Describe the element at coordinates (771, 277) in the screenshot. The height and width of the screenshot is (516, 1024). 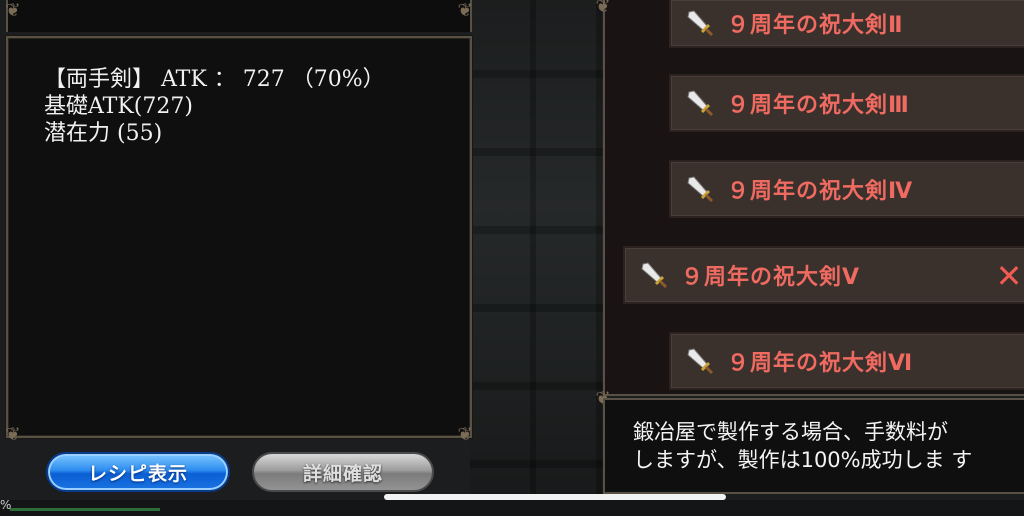
I see `list-item-label: ９周年の祝大剣Ⅴ` at that location.